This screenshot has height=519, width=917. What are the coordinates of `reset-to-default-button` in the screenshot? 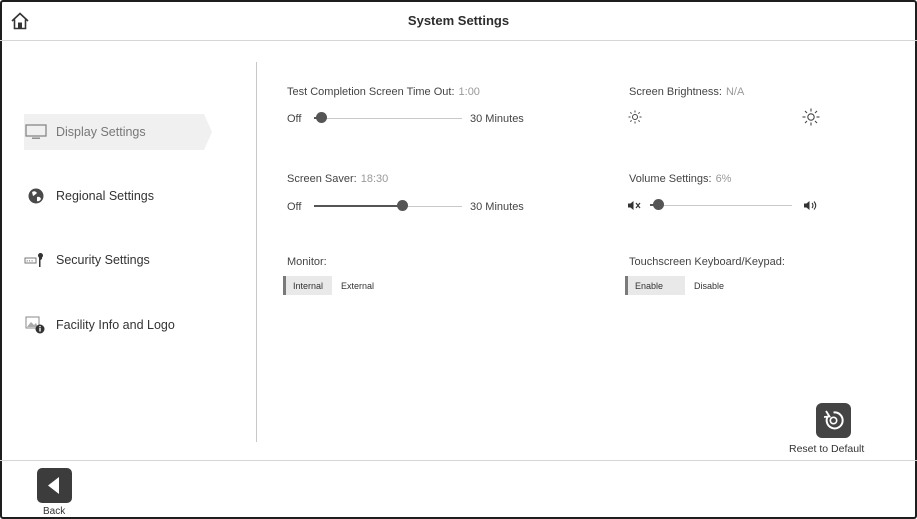 It's located at (833, 420).